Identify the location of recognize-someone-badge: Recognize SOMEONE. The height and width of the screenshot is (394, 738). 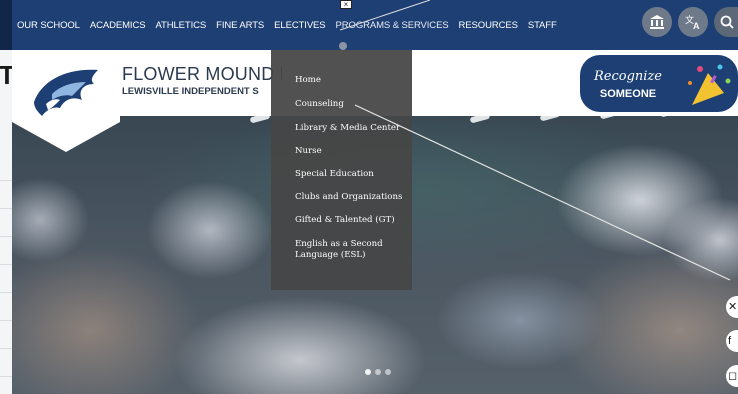
(659, 83).